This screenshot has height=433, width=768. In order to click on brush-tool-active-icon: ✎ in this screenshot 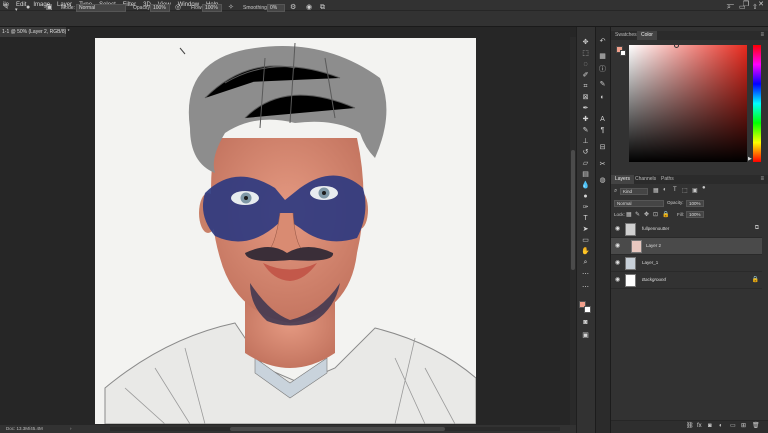, I will do `click(585, 130)`.